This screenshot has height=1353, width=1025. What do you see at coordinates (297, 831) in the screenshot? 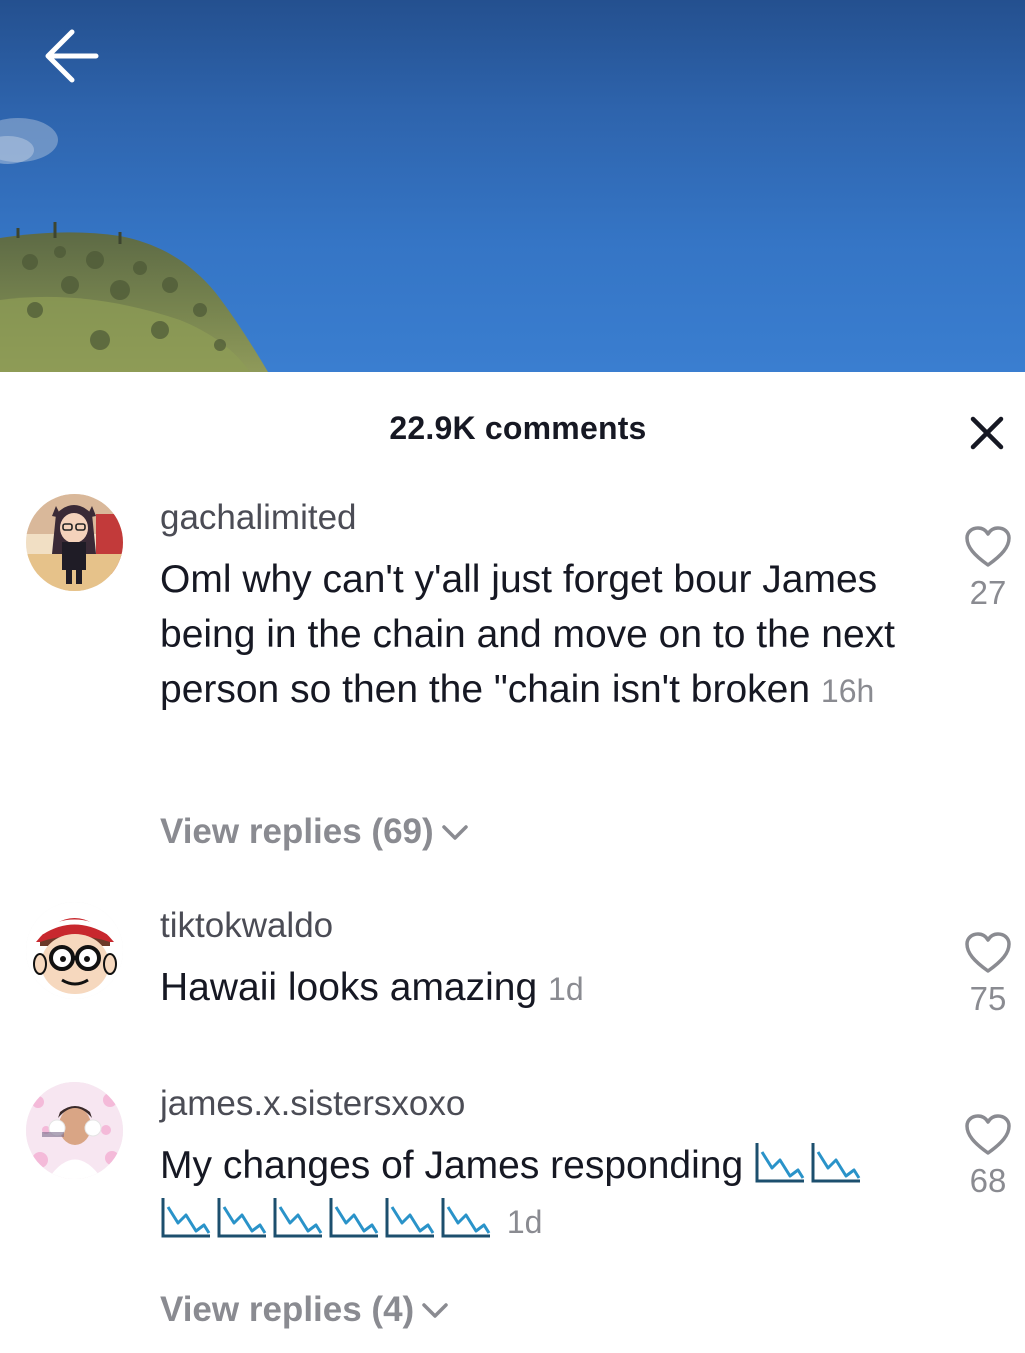
I see `view-replies-label: View replies (69)` at bounding box center [297, 831].